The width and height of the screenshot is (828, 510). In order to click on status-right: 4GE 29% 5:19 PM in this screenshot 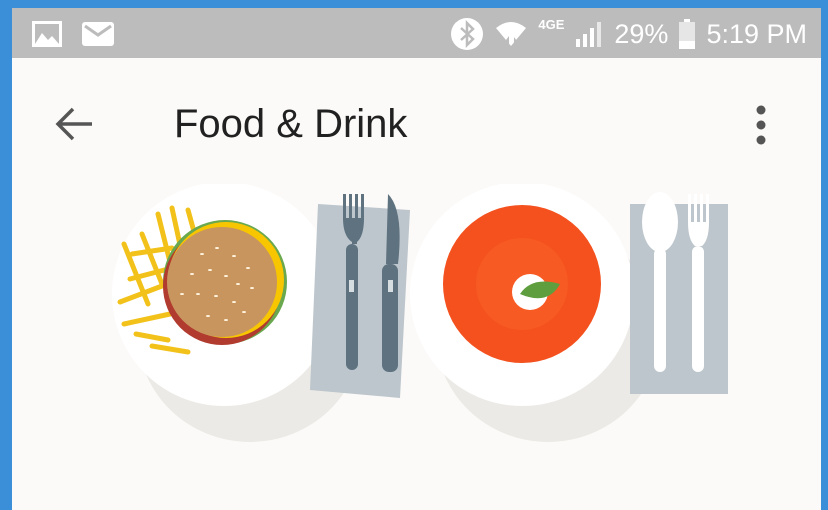, I will do `click(628, 34)`.